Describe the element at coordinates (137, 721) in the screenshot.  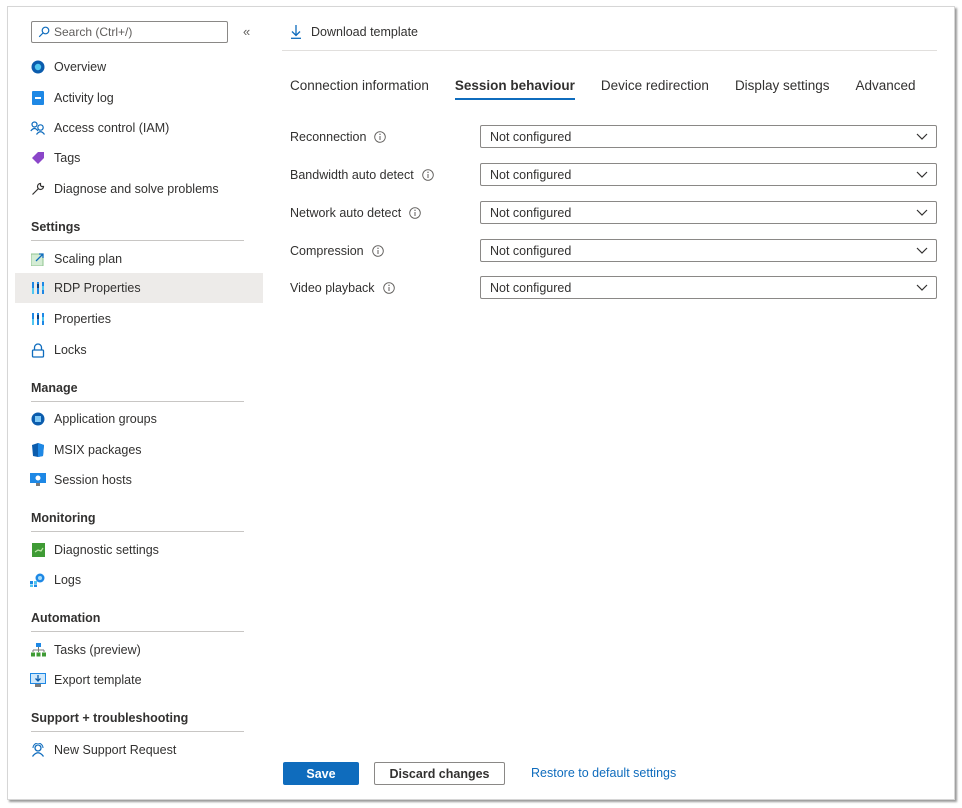
I see `section-header-support: Support + troubleshooting` at that location.